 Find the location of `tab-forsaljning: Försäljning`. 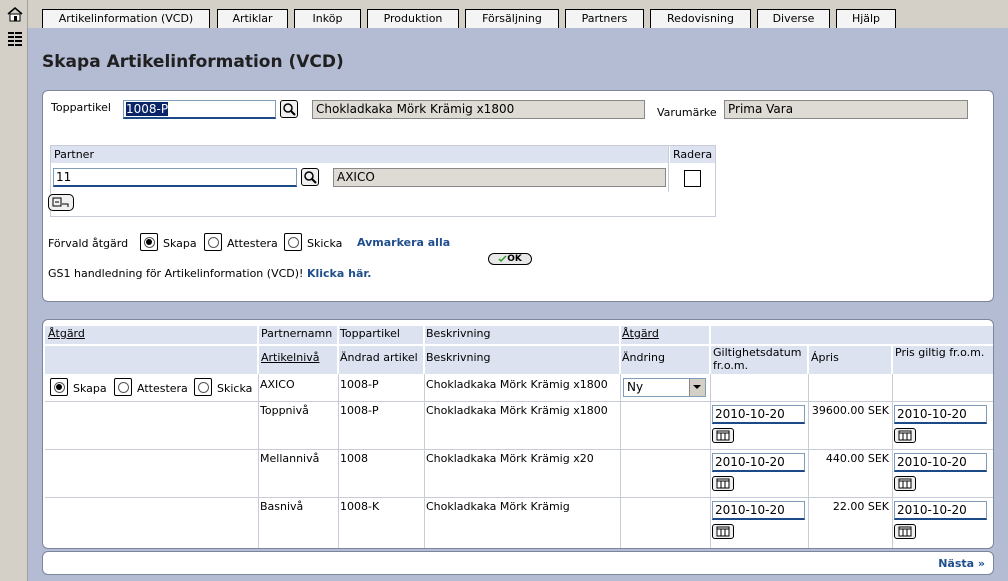

tab-forsaljning: Försäljning is located at coordinates (512, 18).